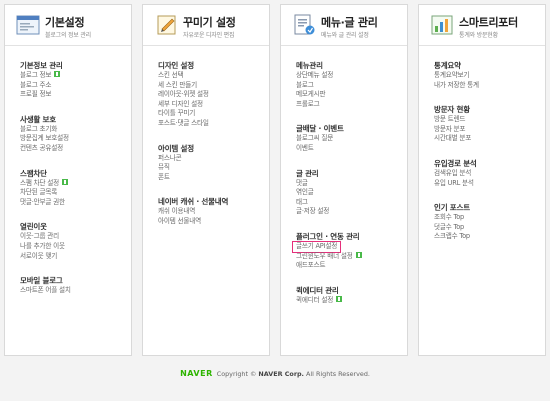 This screenshot has height=401, width=550. Describe the element at coordinates (311, 94) in the screenshot. I see `menu-link-label: 메모게시판` at that location.